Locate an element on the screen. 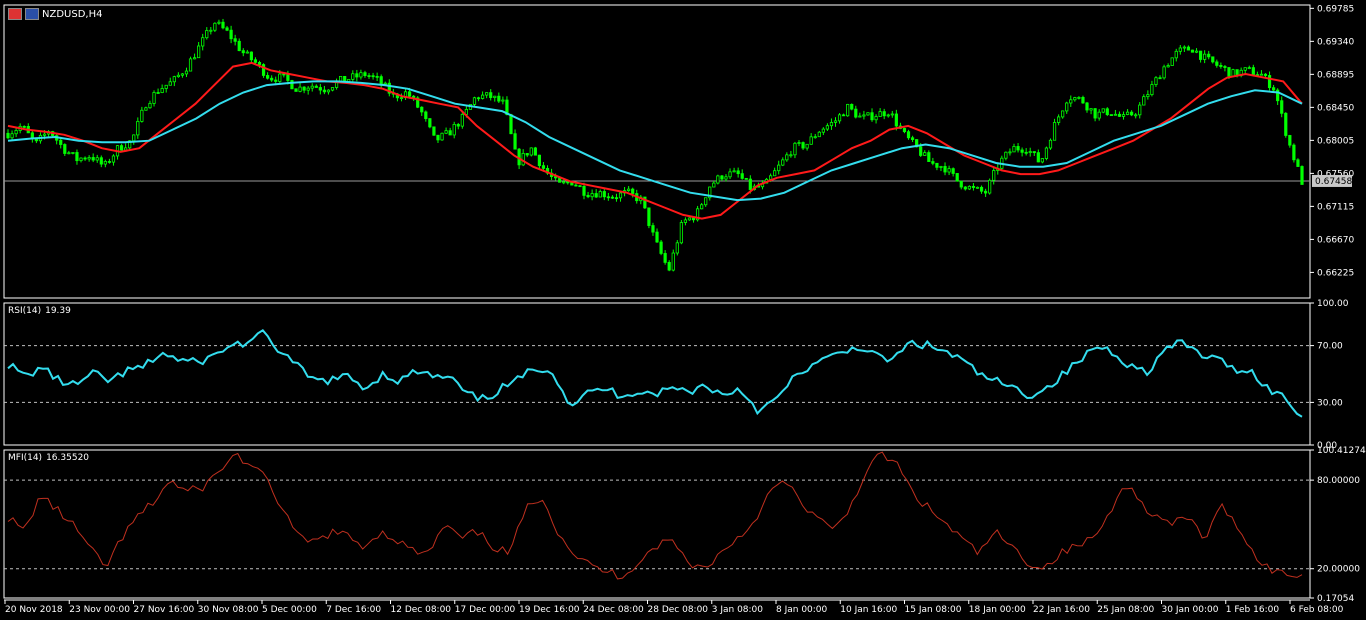 This screenshot has width=1366, height=620. rsi-line is located at coordinates (655, 373).